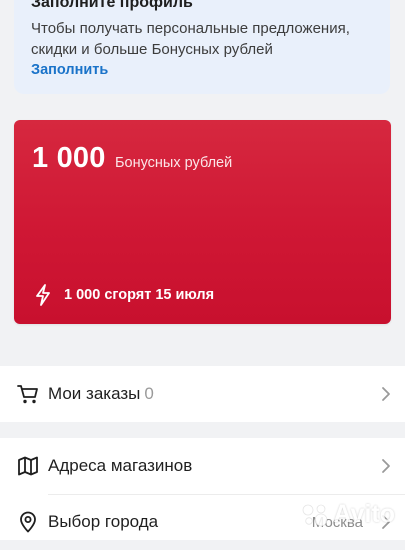  I want to click on bonus-expire-info: 1 000 сгорят 15 июля, so click(124, 295).